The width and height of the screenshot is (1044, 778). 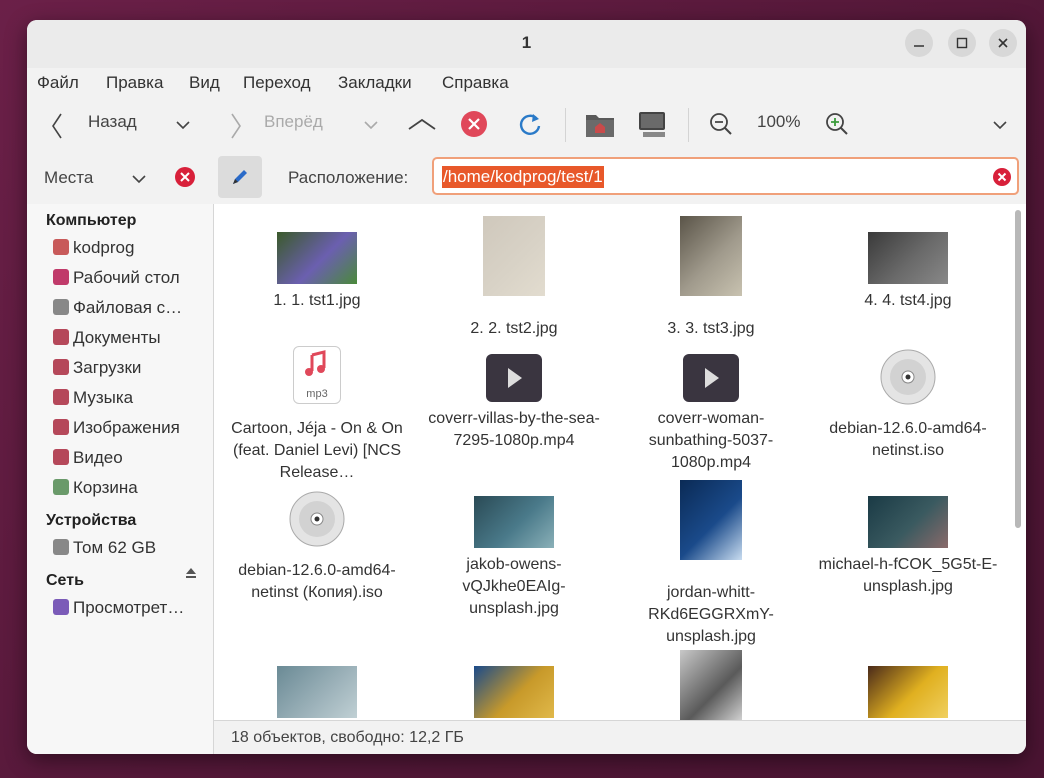 I want to click on toolbar-overflow-chevron-icon, so click(x=1000, y=125).